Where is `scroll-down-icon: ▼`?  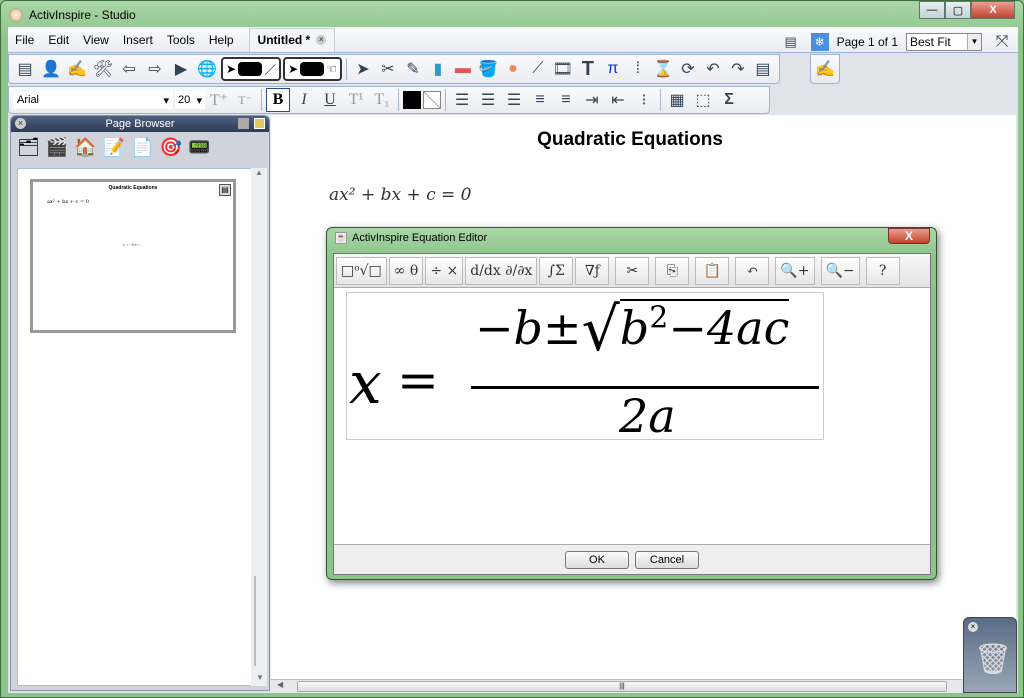 scroll-down-icon: ▼ is located at coordinates (260, 677).